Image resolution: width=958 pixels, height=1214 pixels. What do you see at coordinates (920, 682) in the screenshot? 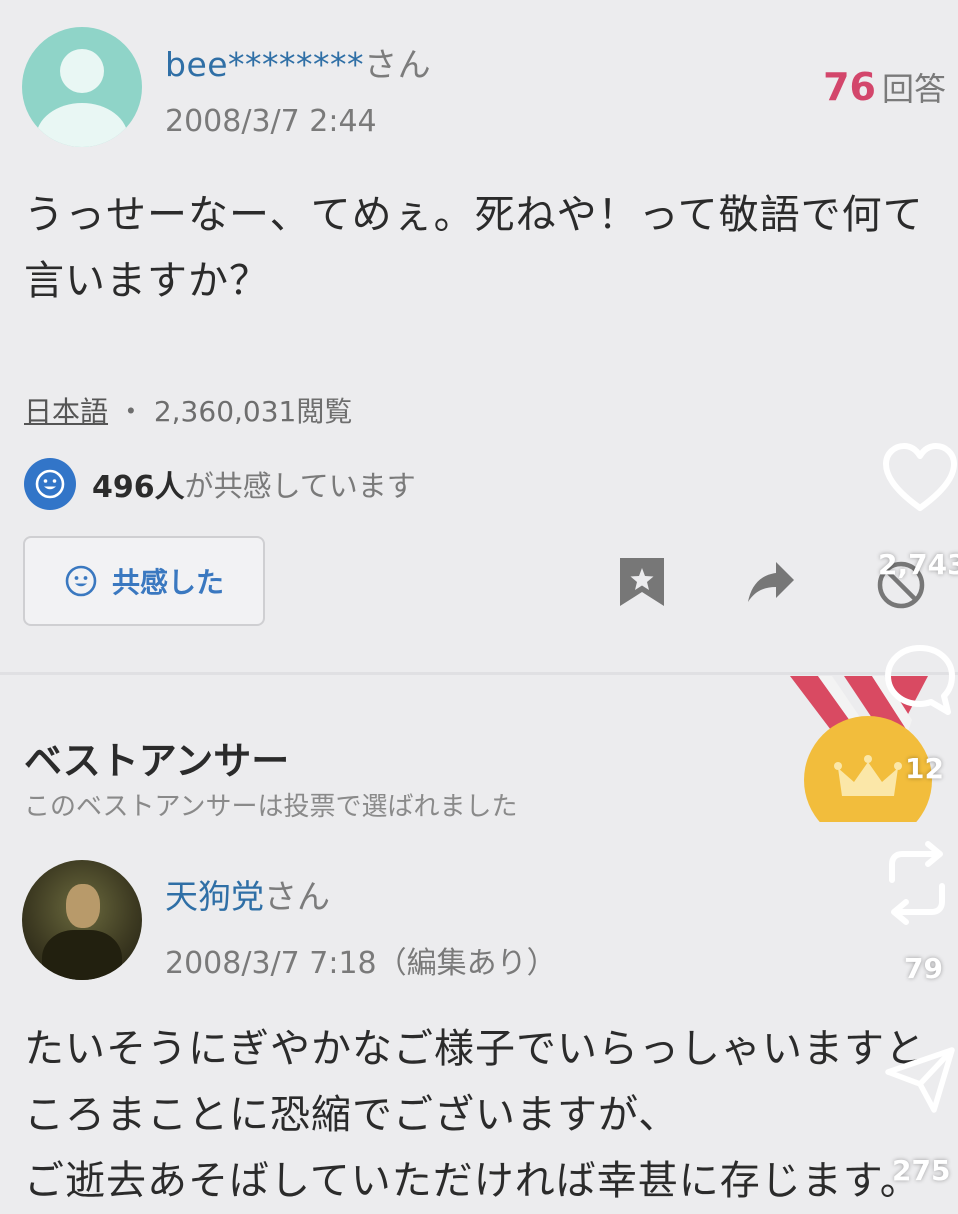
I see `chat-bubble-icon` at bounding box center [920, 682].